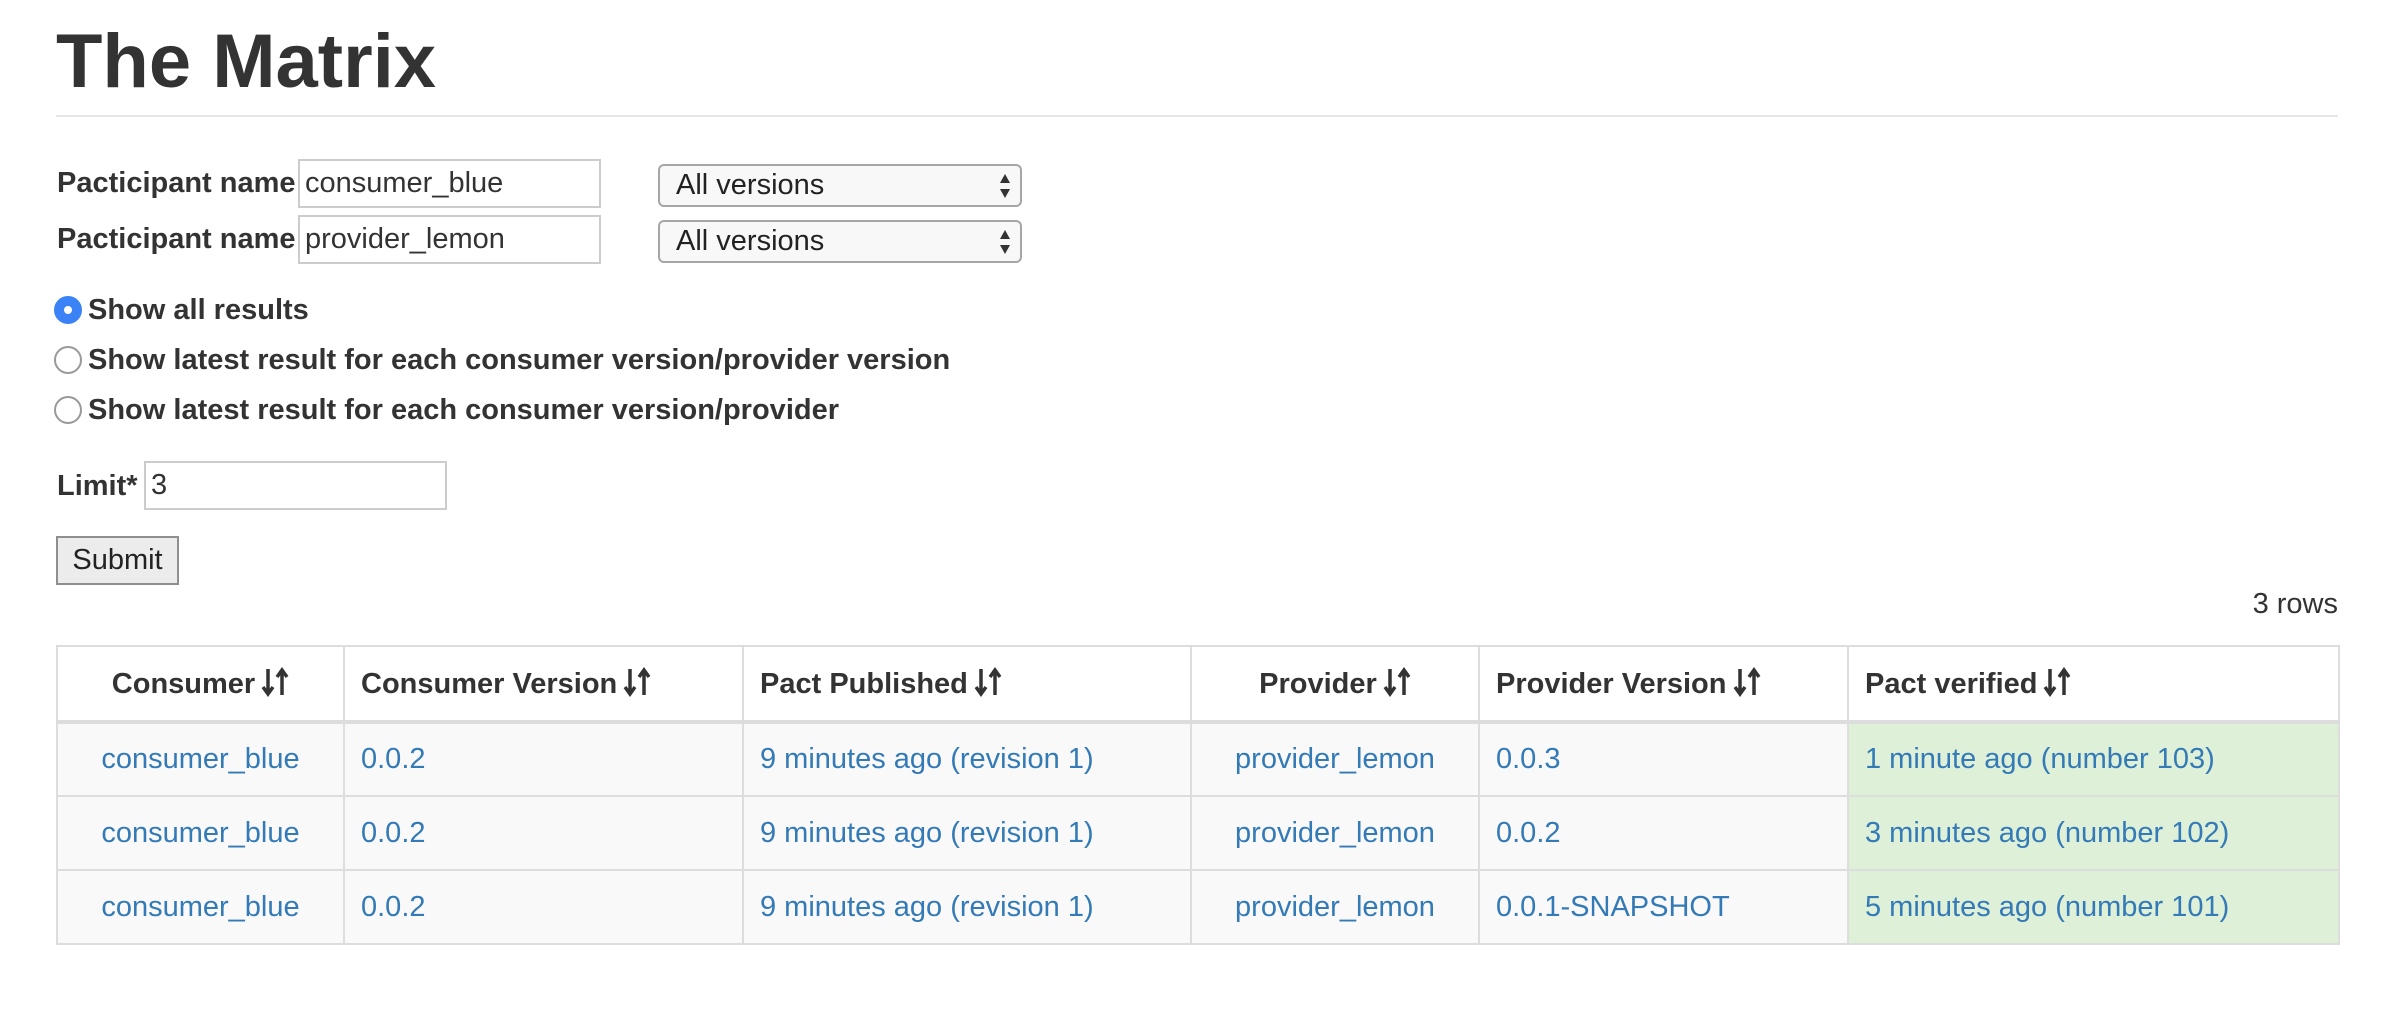 This screenshot has width=2391, height=1012. What do you see at coordinates (2047, 833) in the screenshot?
I see `pact-verified-link: 3 minutes ago (number 102)` at bounding box center [2047, 833].